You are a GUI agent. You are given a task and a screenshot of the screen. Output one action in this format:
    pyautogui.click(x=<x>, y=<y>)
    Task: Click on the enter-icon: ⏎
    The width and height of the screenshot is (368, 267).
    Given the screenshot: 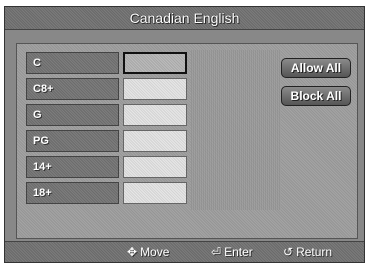 What is the action you would take?
    pyautogui.click(x=216, y=252)
    